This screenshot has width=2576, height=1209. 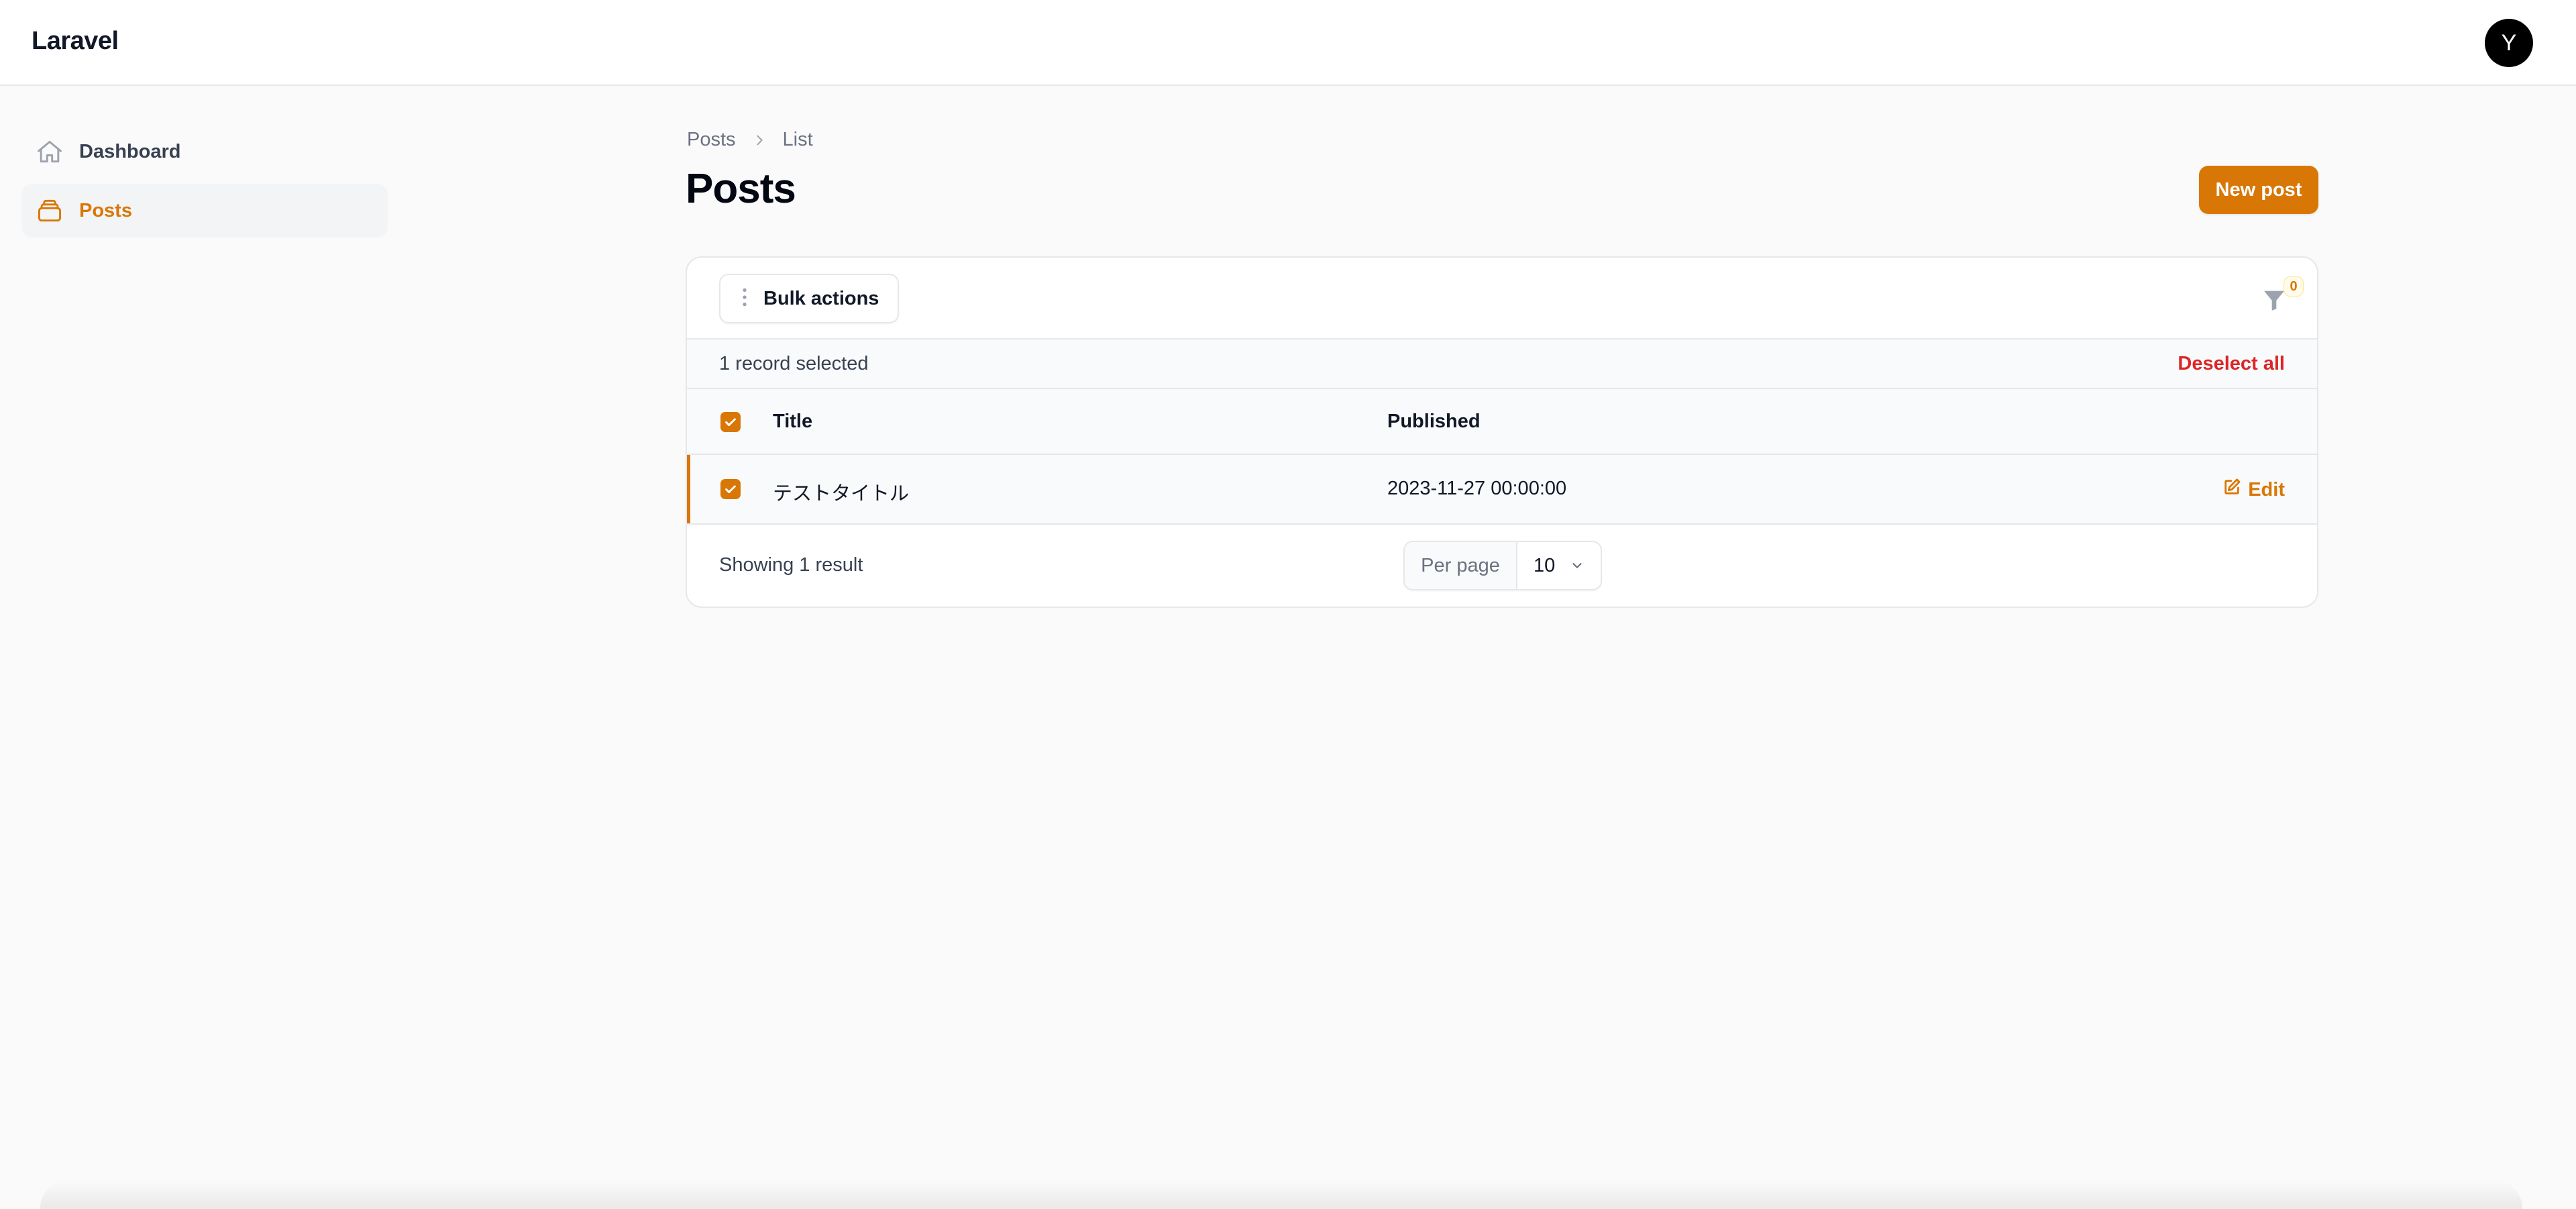 What do you see at coordinates (1502, 298) in the screenshot?
I see `table-toolbar: Bulk actions 0` at bounding box center [1502, 298].